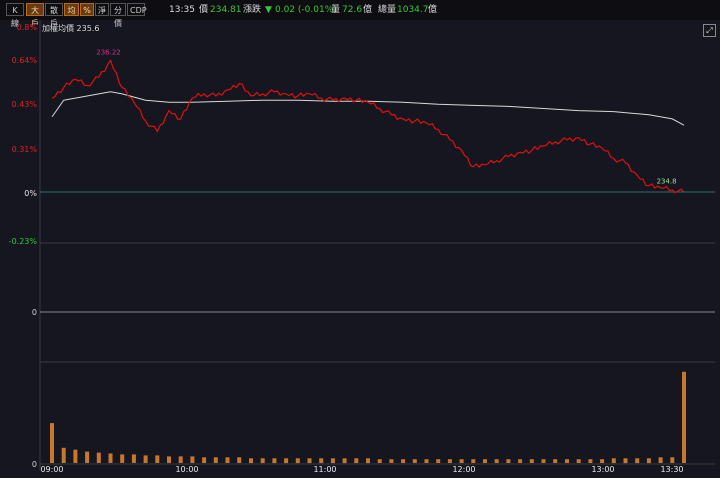  I want to click on x-tick-label: 09:00, so click(51, 469).